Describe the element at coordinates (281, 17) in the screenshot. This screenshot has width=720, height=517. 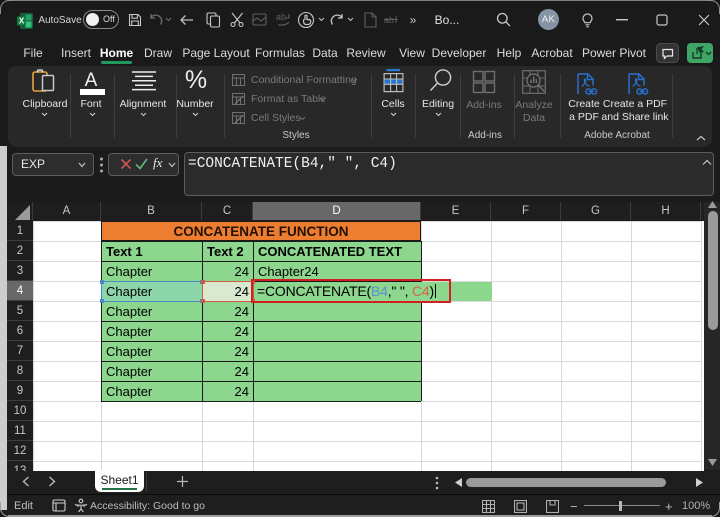
I see `svg-text: ab` at that location.